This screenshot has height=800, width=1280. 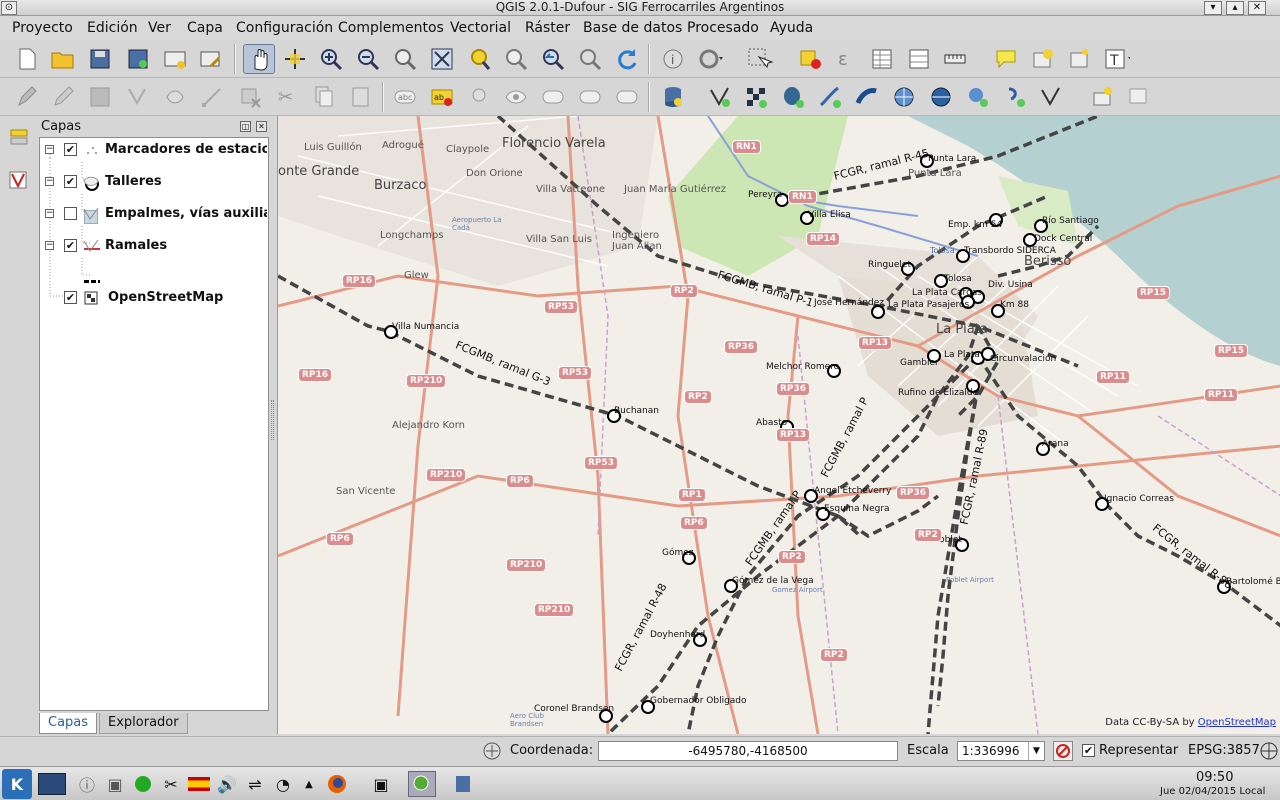 I want to click on expression-select-icon: ε, so click(x=845, y=59).